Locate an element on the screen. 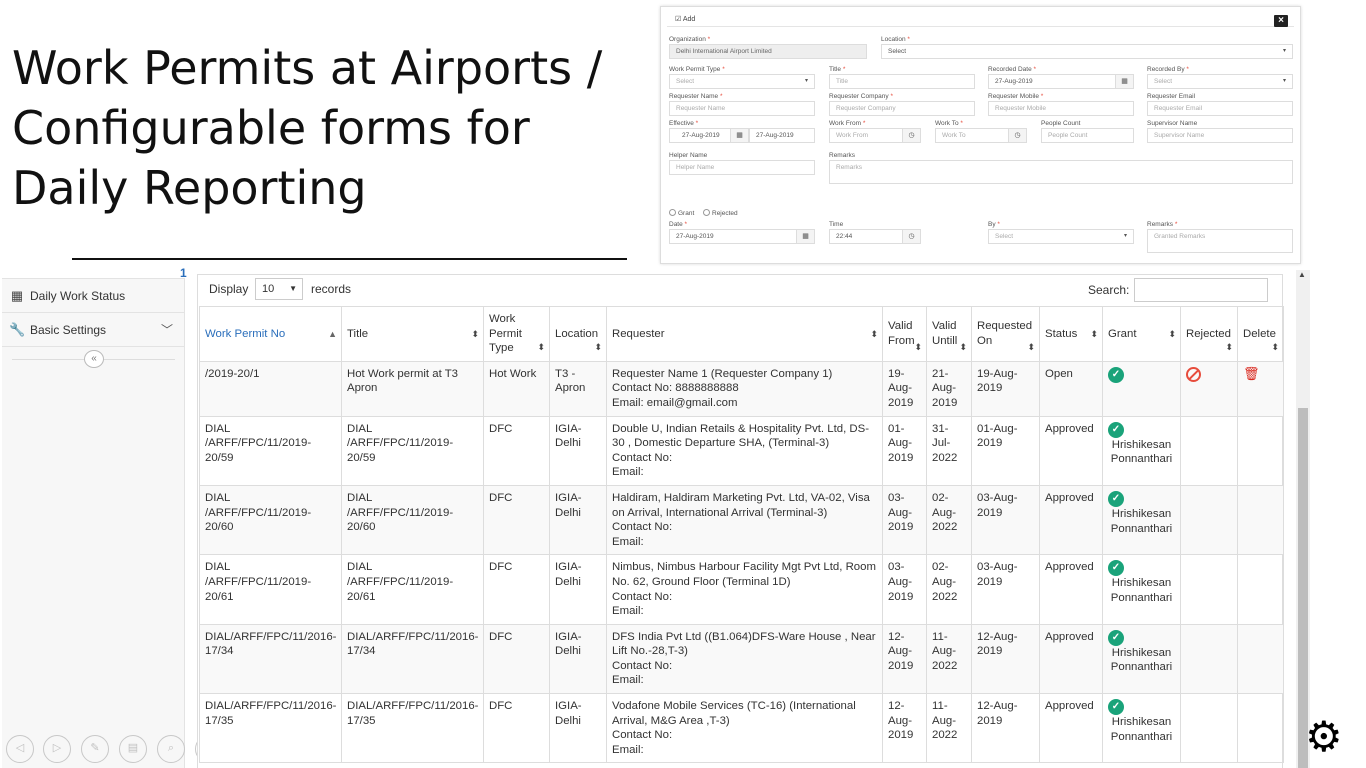 The width and height of the screenshot is (1366, 768). page-size-select: 10 ▼ is located at coordinates (279, 289).